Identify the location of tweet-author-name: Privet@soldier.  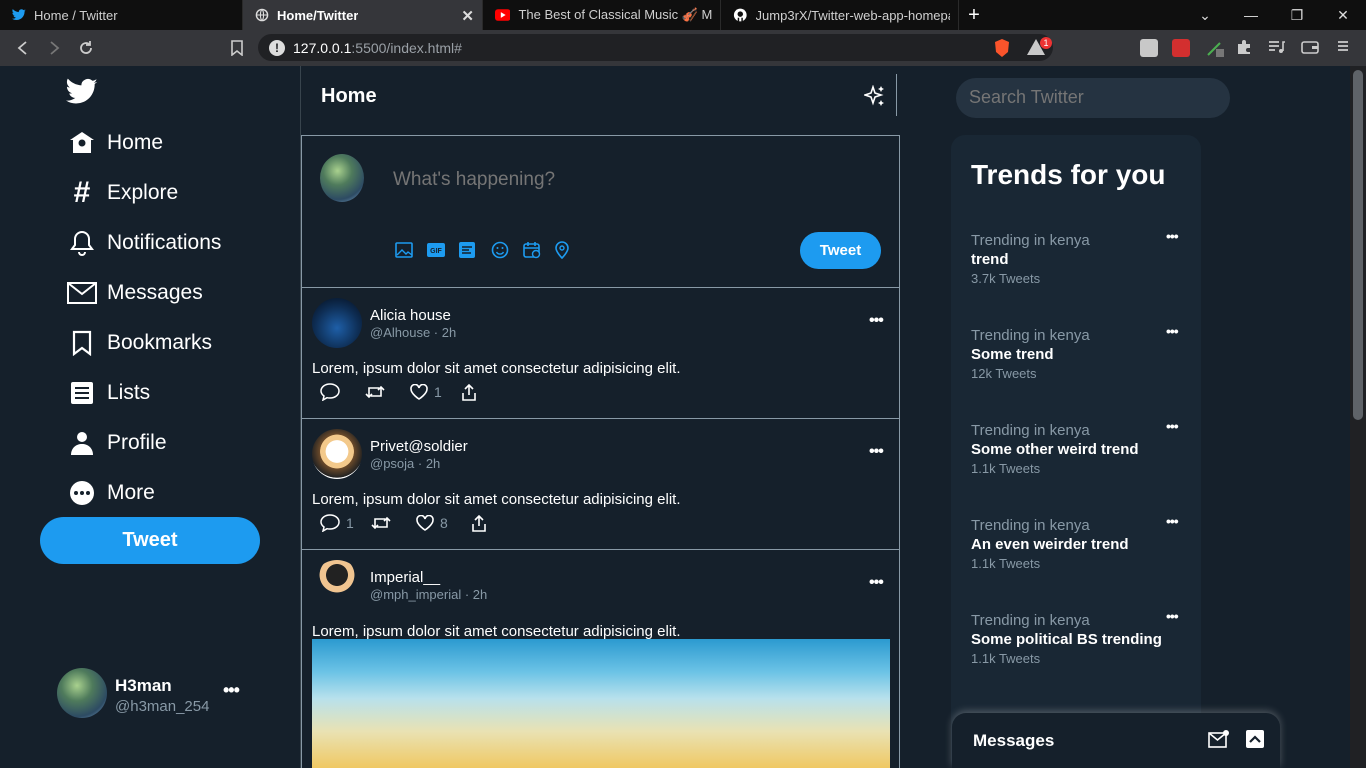
(419, 446).